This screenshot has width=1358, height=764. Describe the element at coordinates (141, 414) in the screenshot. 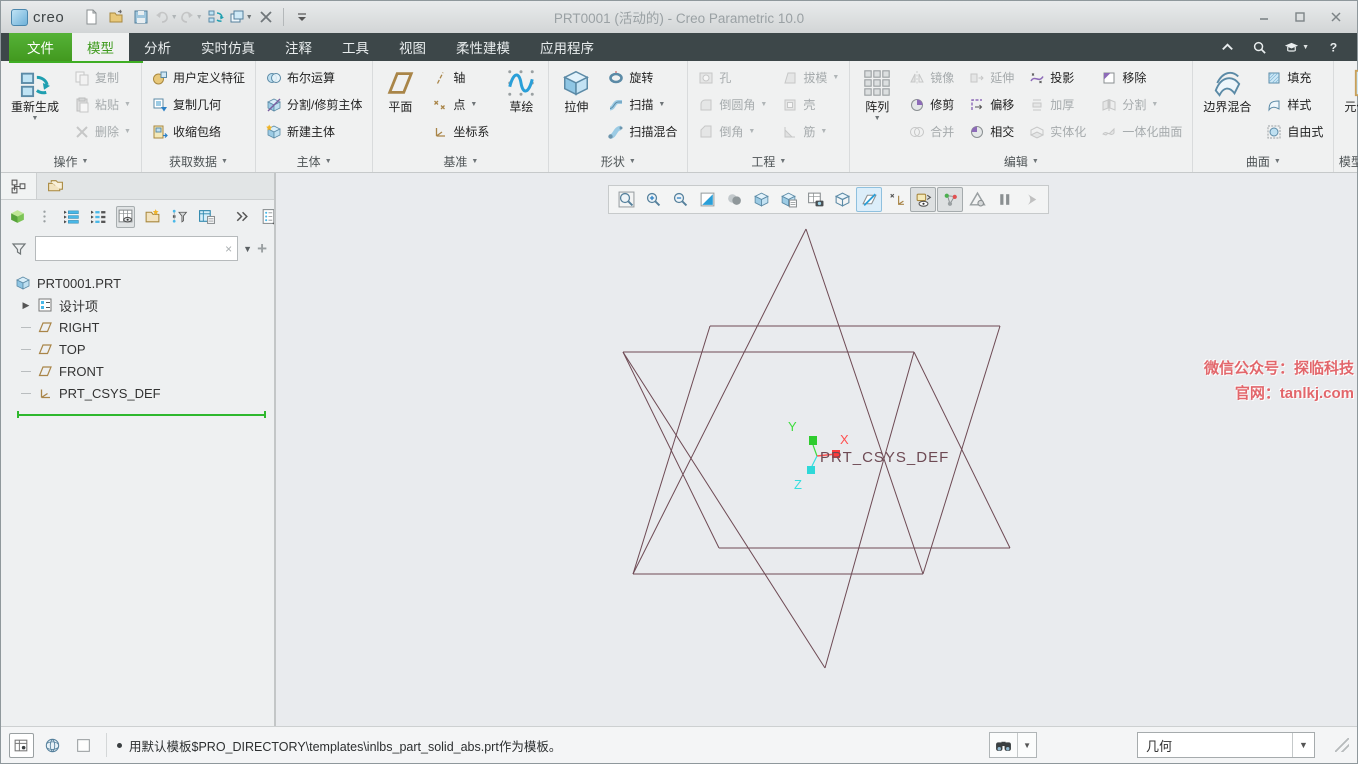

I see `insertion-indicator` at that location.